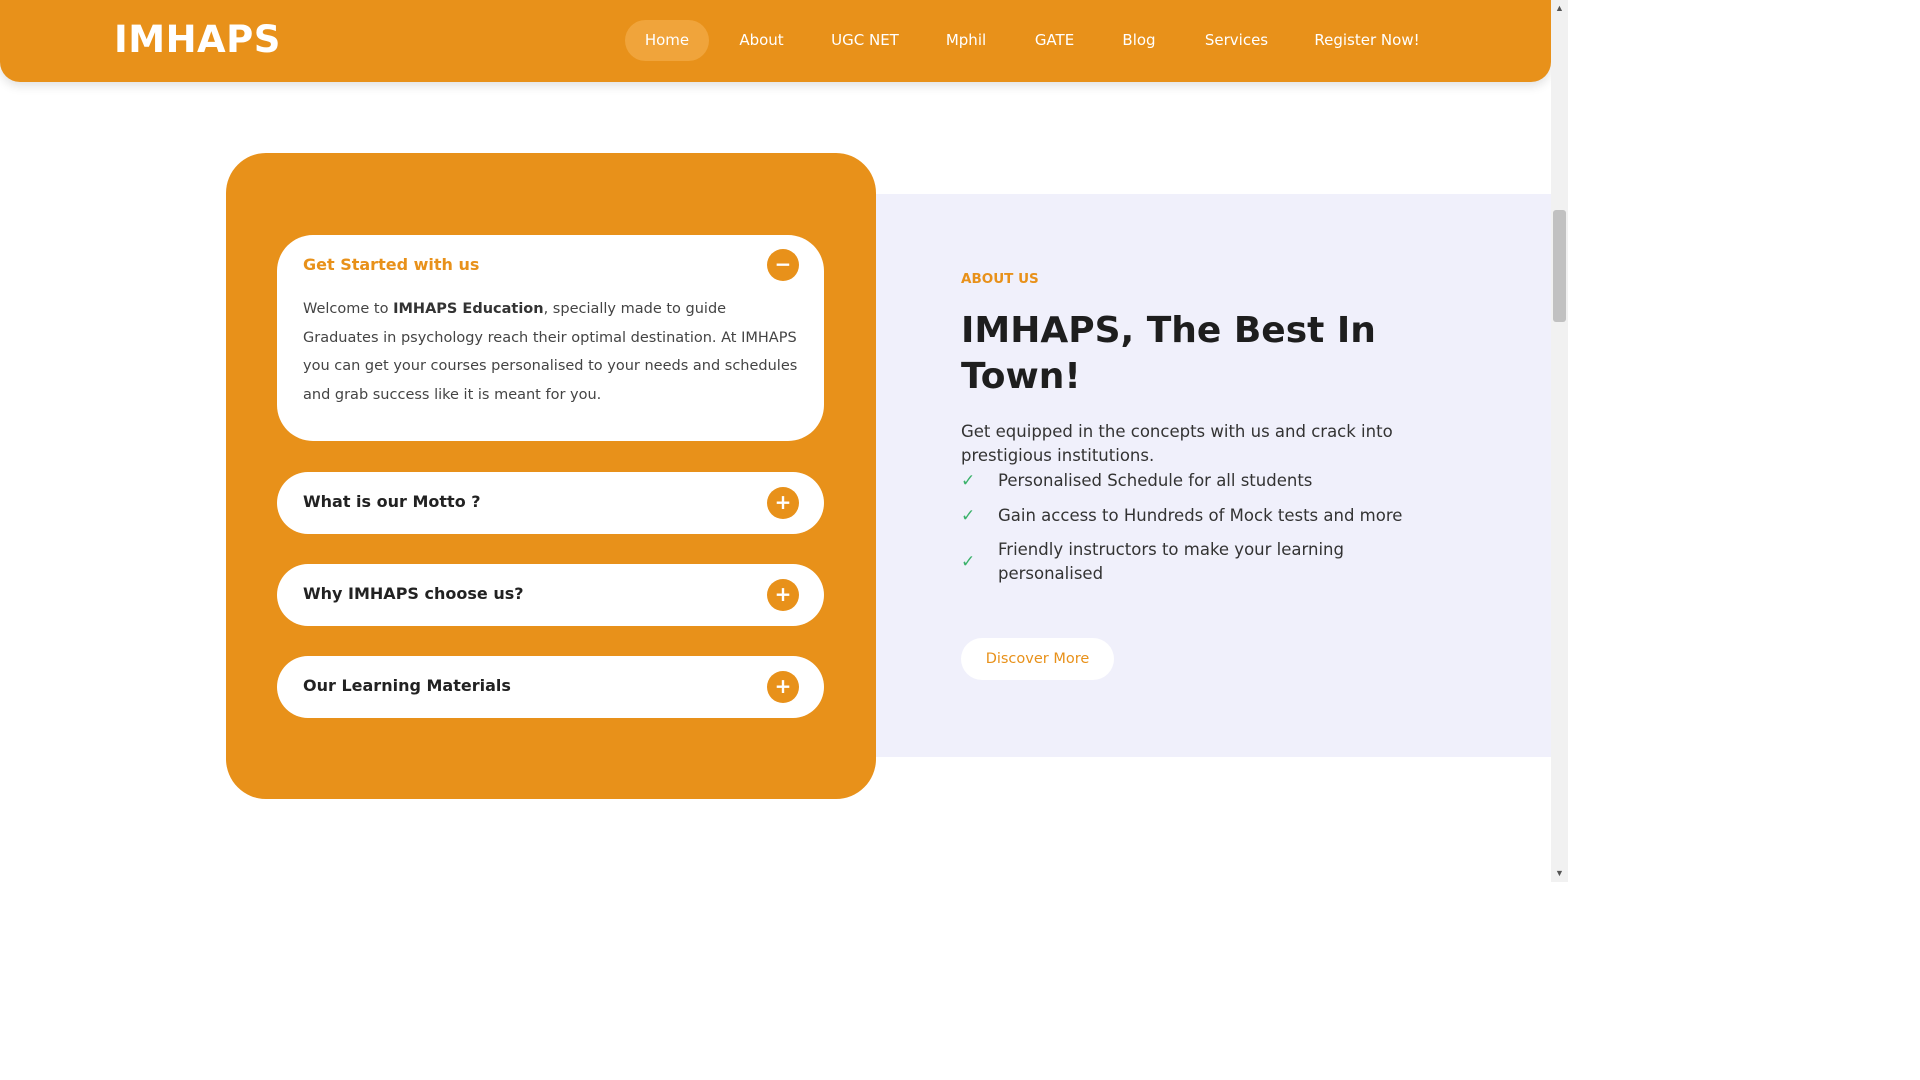 The image size is (1920, 1080). Describe the element at coordinates (1168, 353) in the screenshot. I see `about-heading: IMHAPS, The Best In Town!` at that location.